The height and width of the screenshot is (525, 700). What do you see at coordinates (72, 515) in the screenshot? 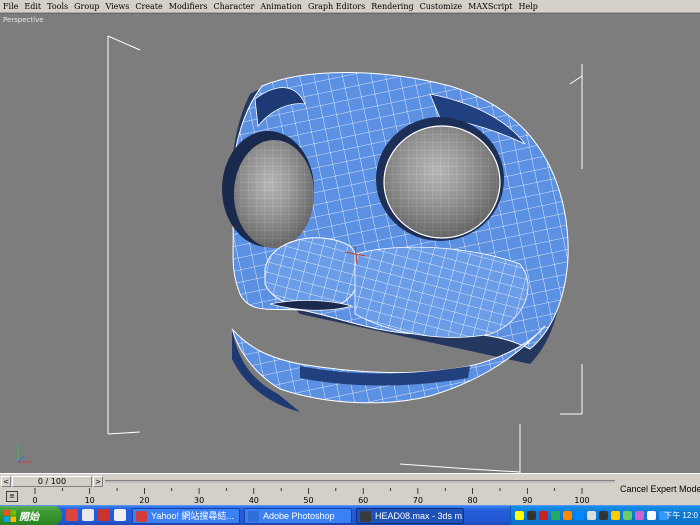
I see `browser-icon` at bounding box center [72, 515].